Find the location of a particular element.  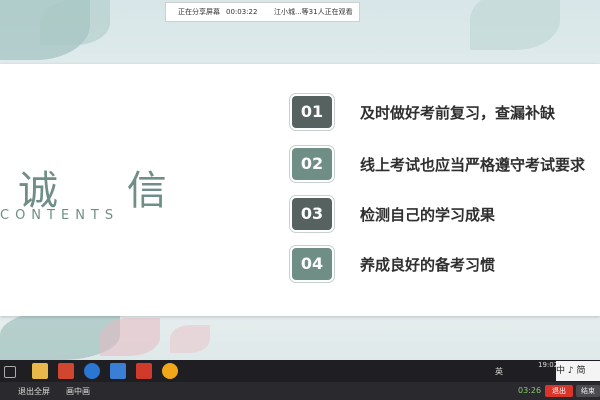

agenda-item: 02 线上考试也应当严格遵守考试要求 is located at coordinates (442, 165).